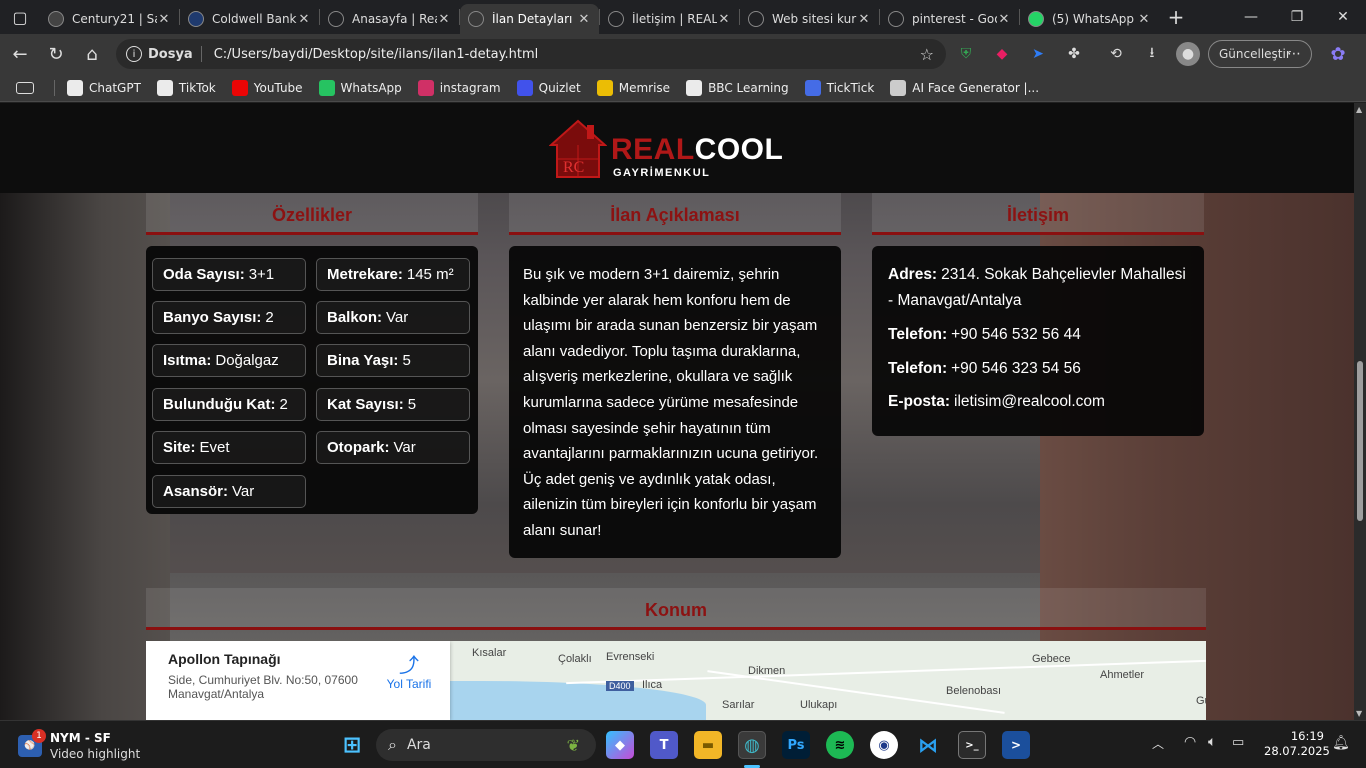 The width and height of the screenshot is (1366, 768). I want to click on browser-tab: İlan Detayları | ✕, so click(529, 19).